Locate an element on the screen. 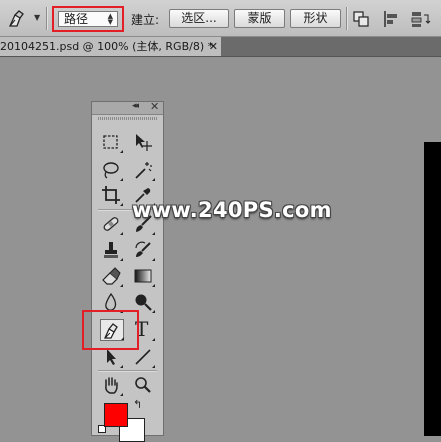 The height and width of the screenshot is (442, 441). chevron-down-icon: ▼ is located at coordinates (37, 17).